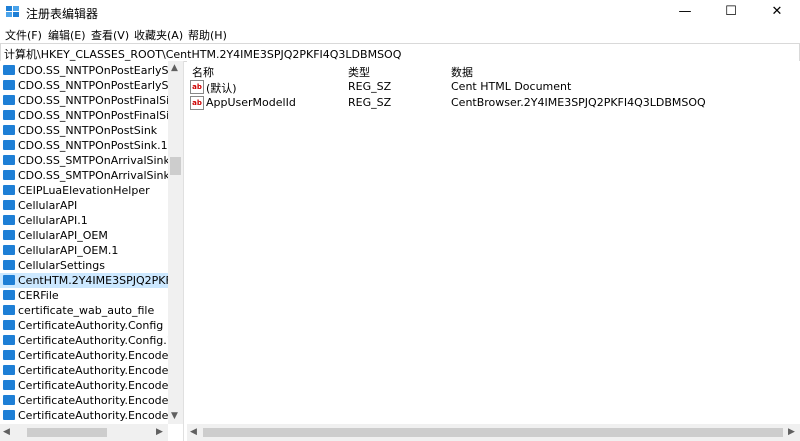 The height and width of the screenshot is (441, 800). What do you see at coordinates (84, 235) in the screenshot?
I see `tree-item: CellularAPI_OEM` at bounding box center [84, 235].